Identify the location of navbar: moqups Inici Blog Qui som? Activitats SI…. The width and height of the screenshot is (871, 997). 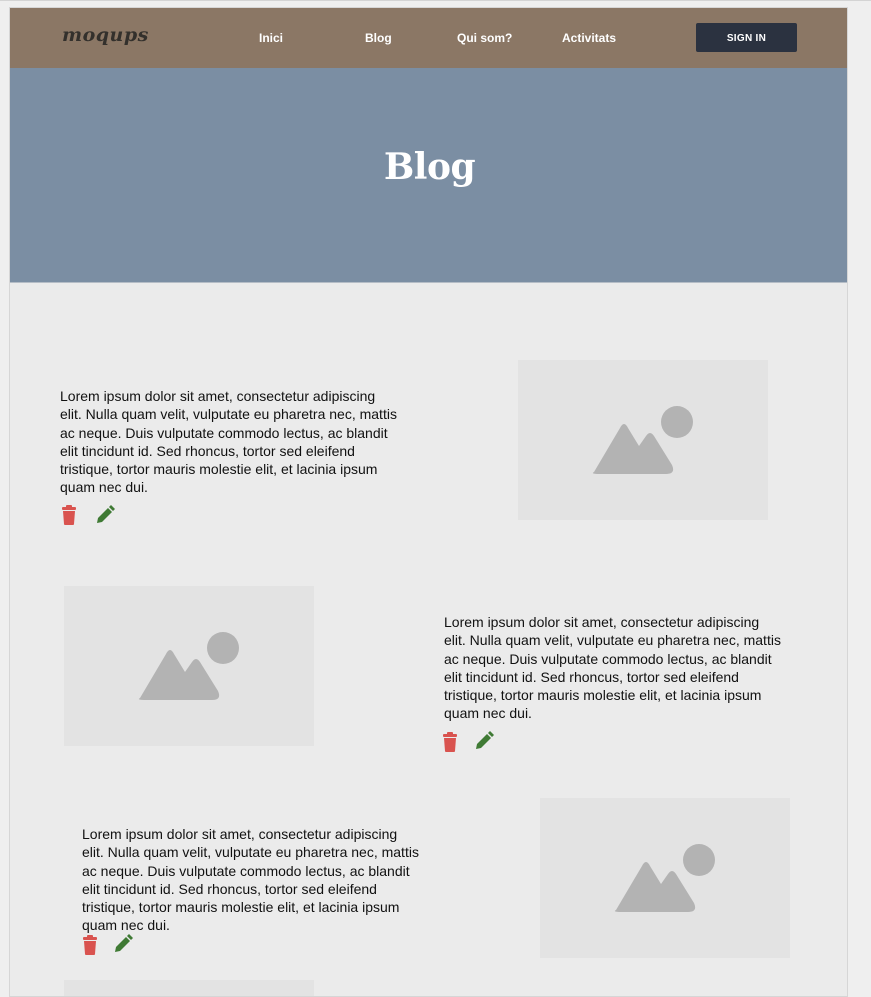
(428, 38).